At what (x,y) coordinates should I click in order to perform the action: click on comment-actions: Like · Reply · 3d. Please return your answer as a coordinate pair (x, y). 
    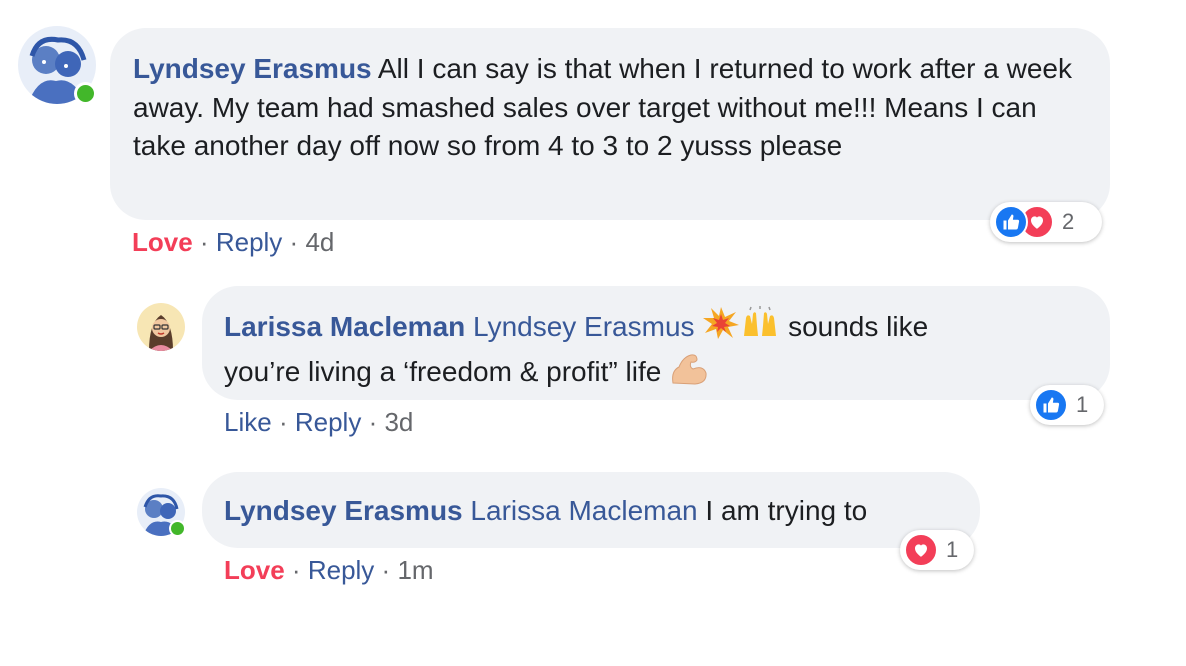
    Looking at the image, I should click on (318, 422).